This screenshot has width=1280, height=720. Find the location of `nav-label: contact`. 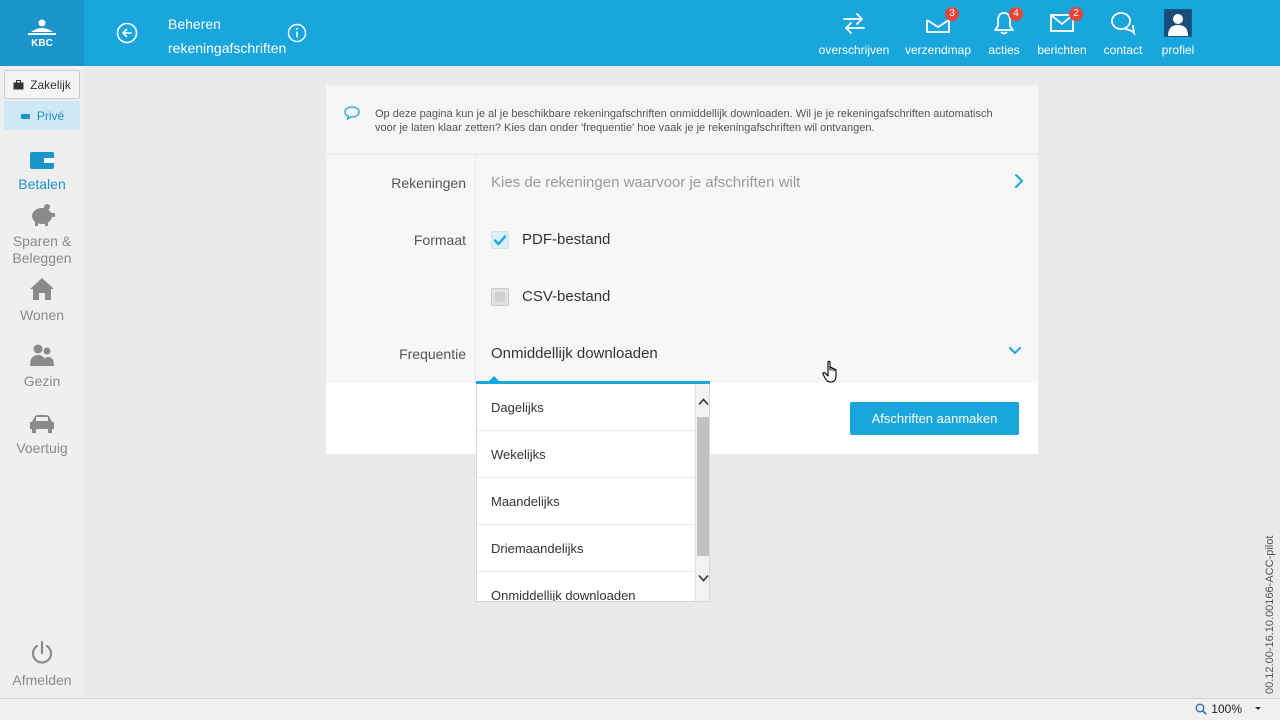

nav-label: contact is located at coordinates (1123, 50).